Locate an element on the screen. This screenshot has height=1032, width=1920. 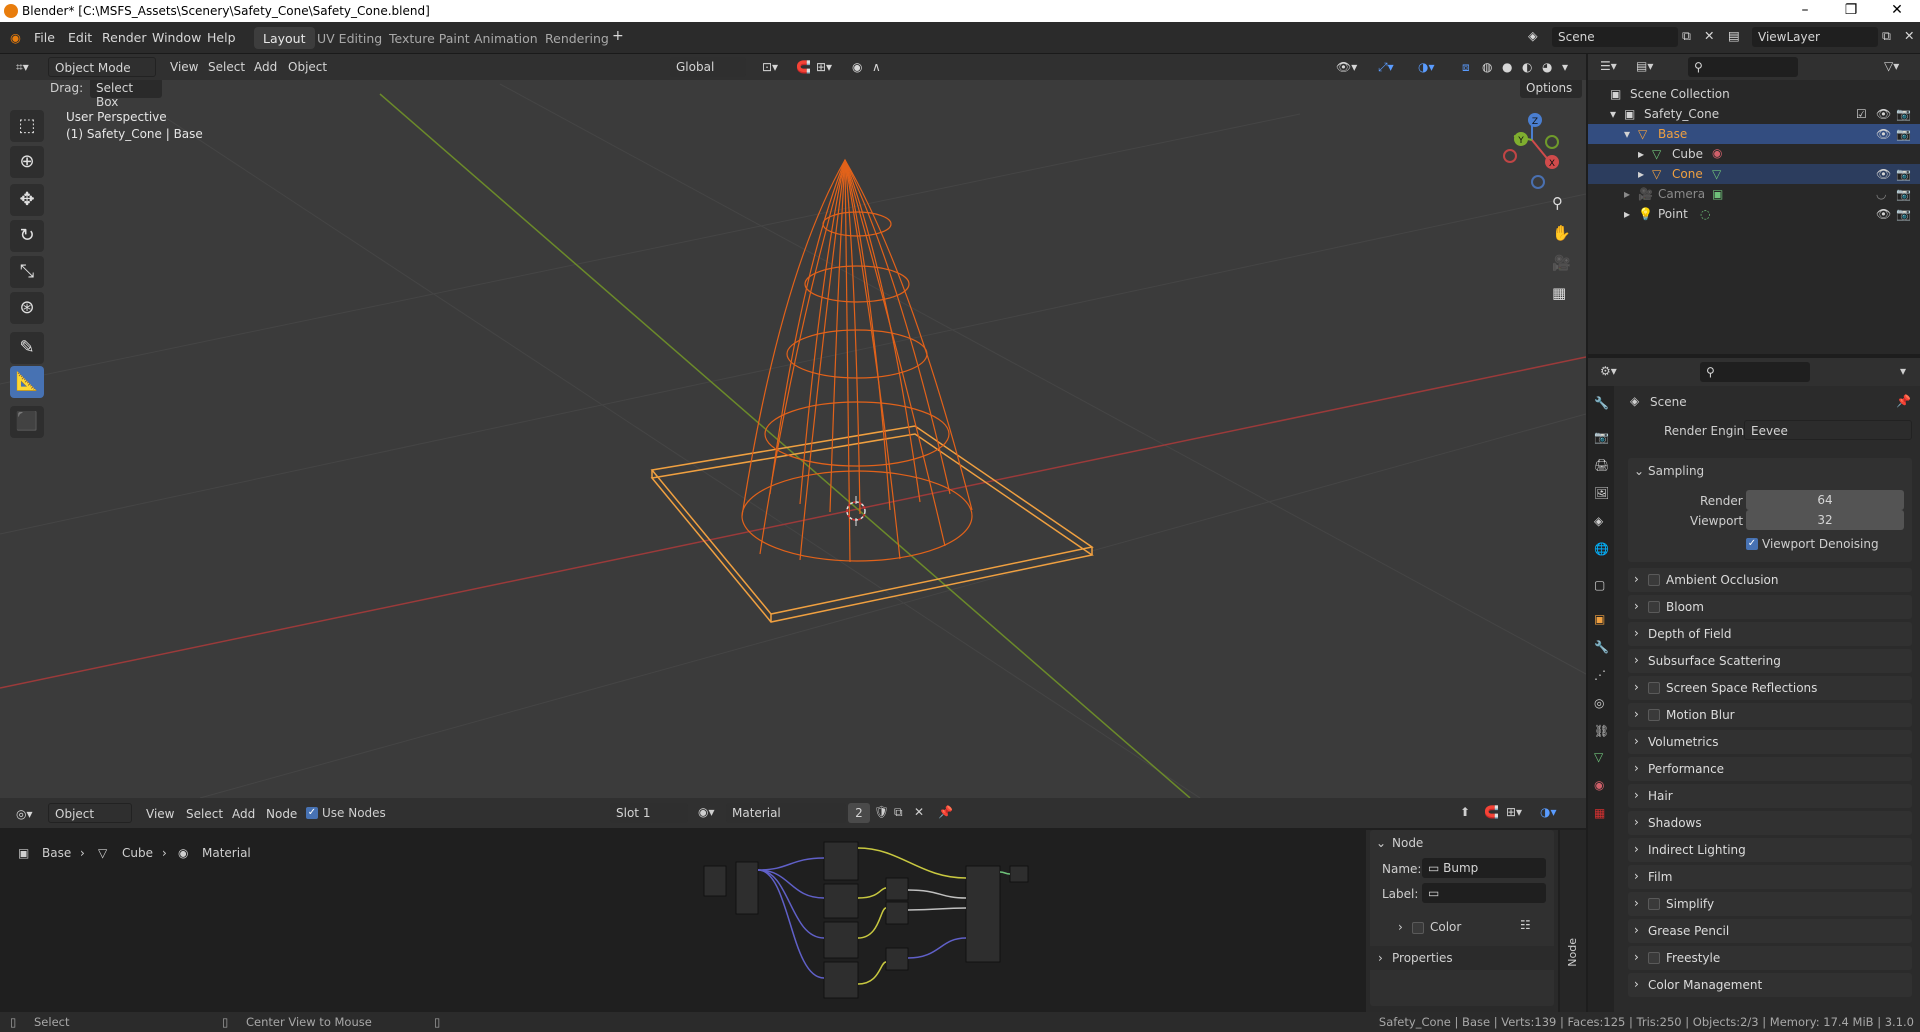
node-menu-view: View is located at coordinates (160, 814).